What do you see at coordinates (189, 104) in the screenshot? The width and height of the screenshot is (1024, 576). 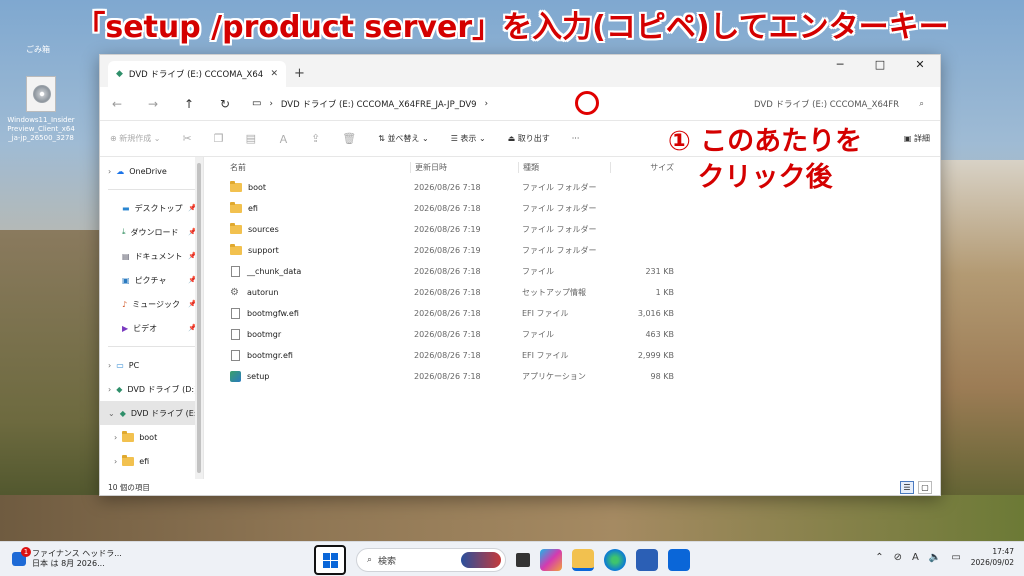 I see `up-arrow-icon: ↑` at bounding box center [189, 104].